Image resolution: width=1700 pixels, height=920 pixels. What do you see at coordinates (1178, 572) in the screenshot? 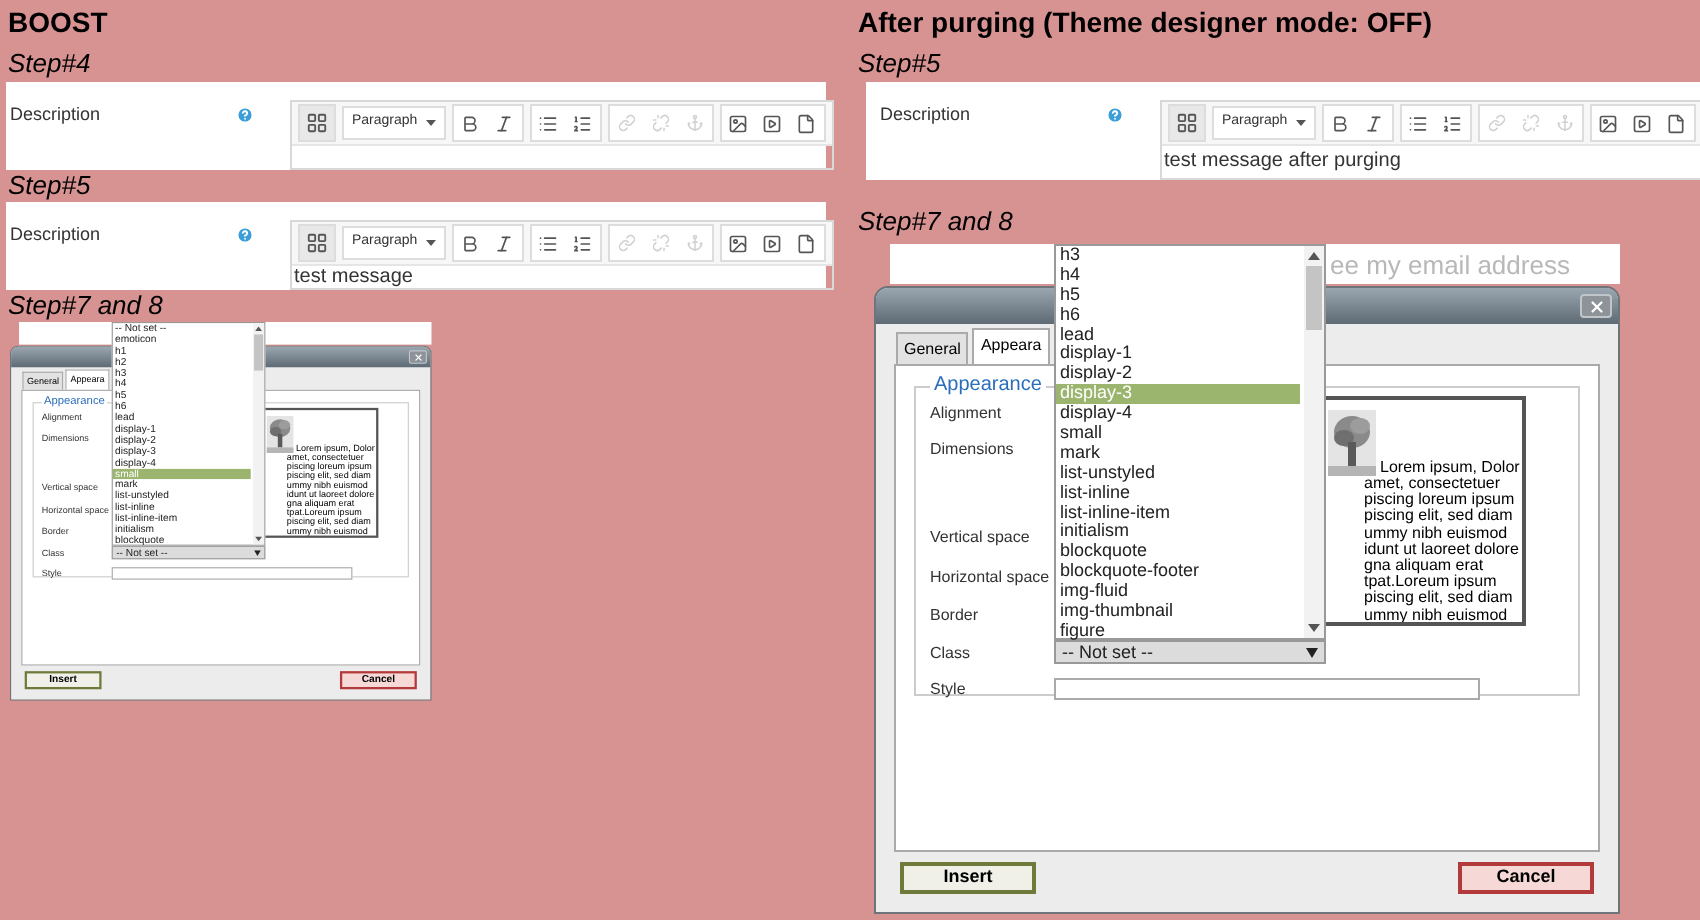
I see `dropdown-option: blockquote-footer` at bounding box center [1178, 572].